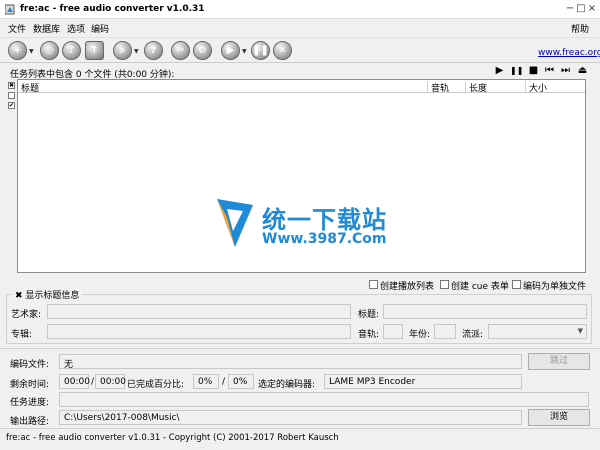 The image size is (600, 450). Describe the element at coordinates (241, 381) in the screenshot. I see `percent-total-field: 0%` at that location.